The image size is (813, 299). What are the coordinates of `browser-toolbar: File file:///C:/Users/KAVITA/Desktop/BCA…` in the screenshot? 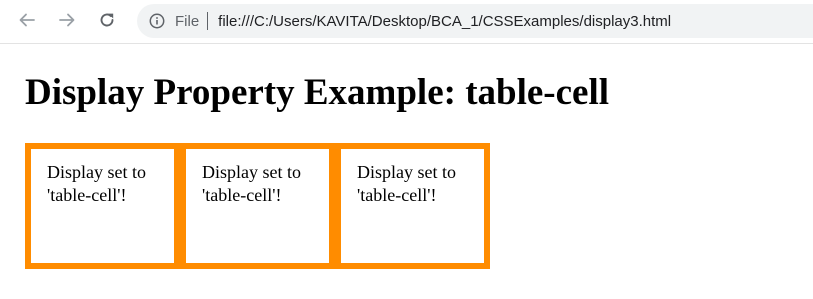 It's located at (406, 22).